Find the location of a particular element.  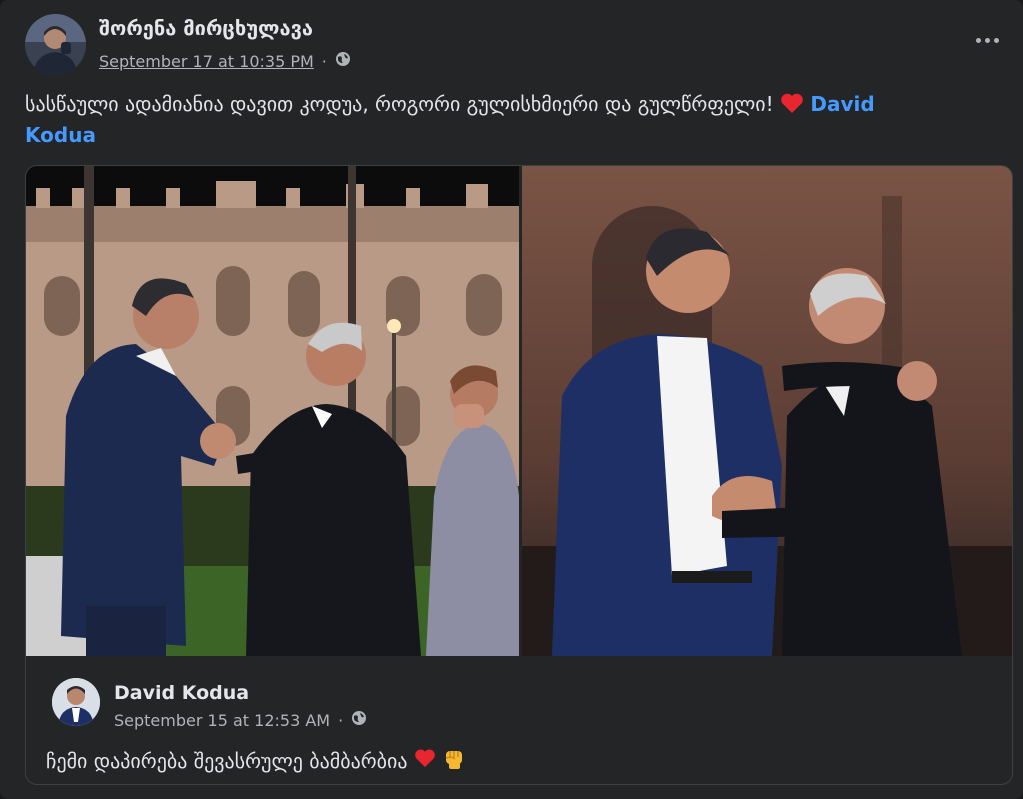

shared-post-header: David Kodua September 15 at 12:53 AM · is located at coordinates (502, 704).